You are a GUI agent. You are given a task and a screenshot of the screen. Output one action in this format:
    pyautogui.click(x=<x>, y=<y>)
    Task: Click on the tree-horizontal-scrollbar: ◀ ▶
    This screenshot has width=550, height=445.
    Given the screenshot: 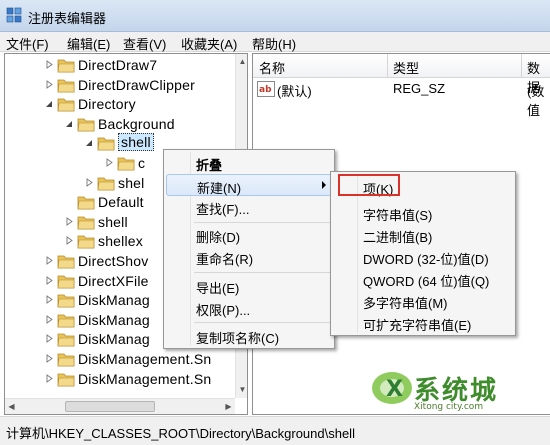 What is the action you would take?
    pyautogui.click(x=120, y=406)
    